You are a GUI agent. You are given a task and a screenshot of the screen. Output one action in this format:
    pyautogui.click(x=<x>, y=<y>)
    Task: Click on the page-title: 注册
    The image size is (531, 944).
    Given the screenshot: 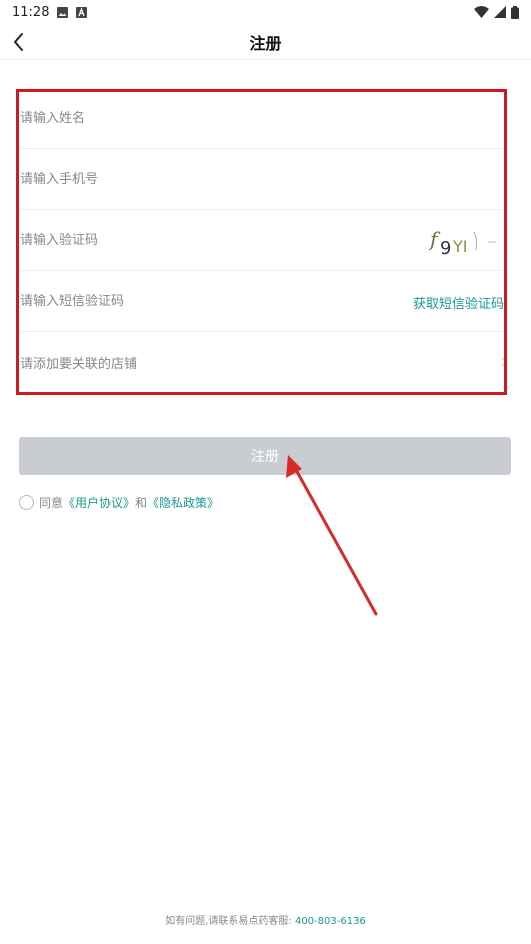 What is the action you would take?
    pyautogui.click(x=265, y=43)
    